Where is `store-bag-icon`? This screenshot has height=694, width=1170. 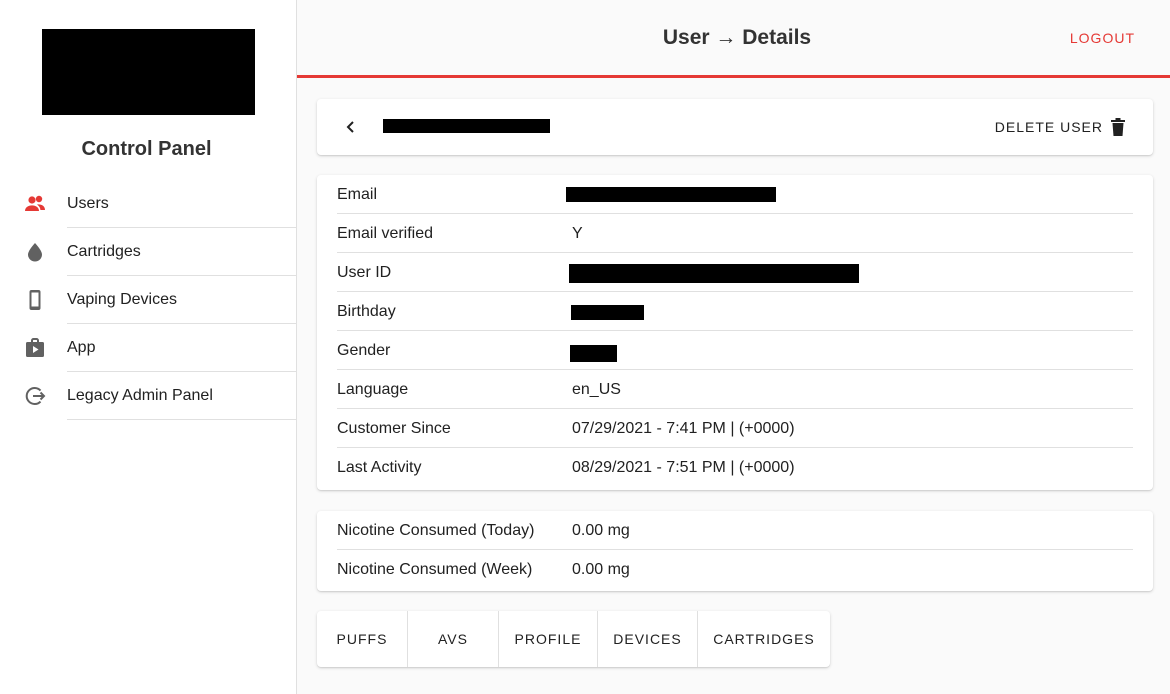 store-bag-icon is located at coordinates (35, 348).